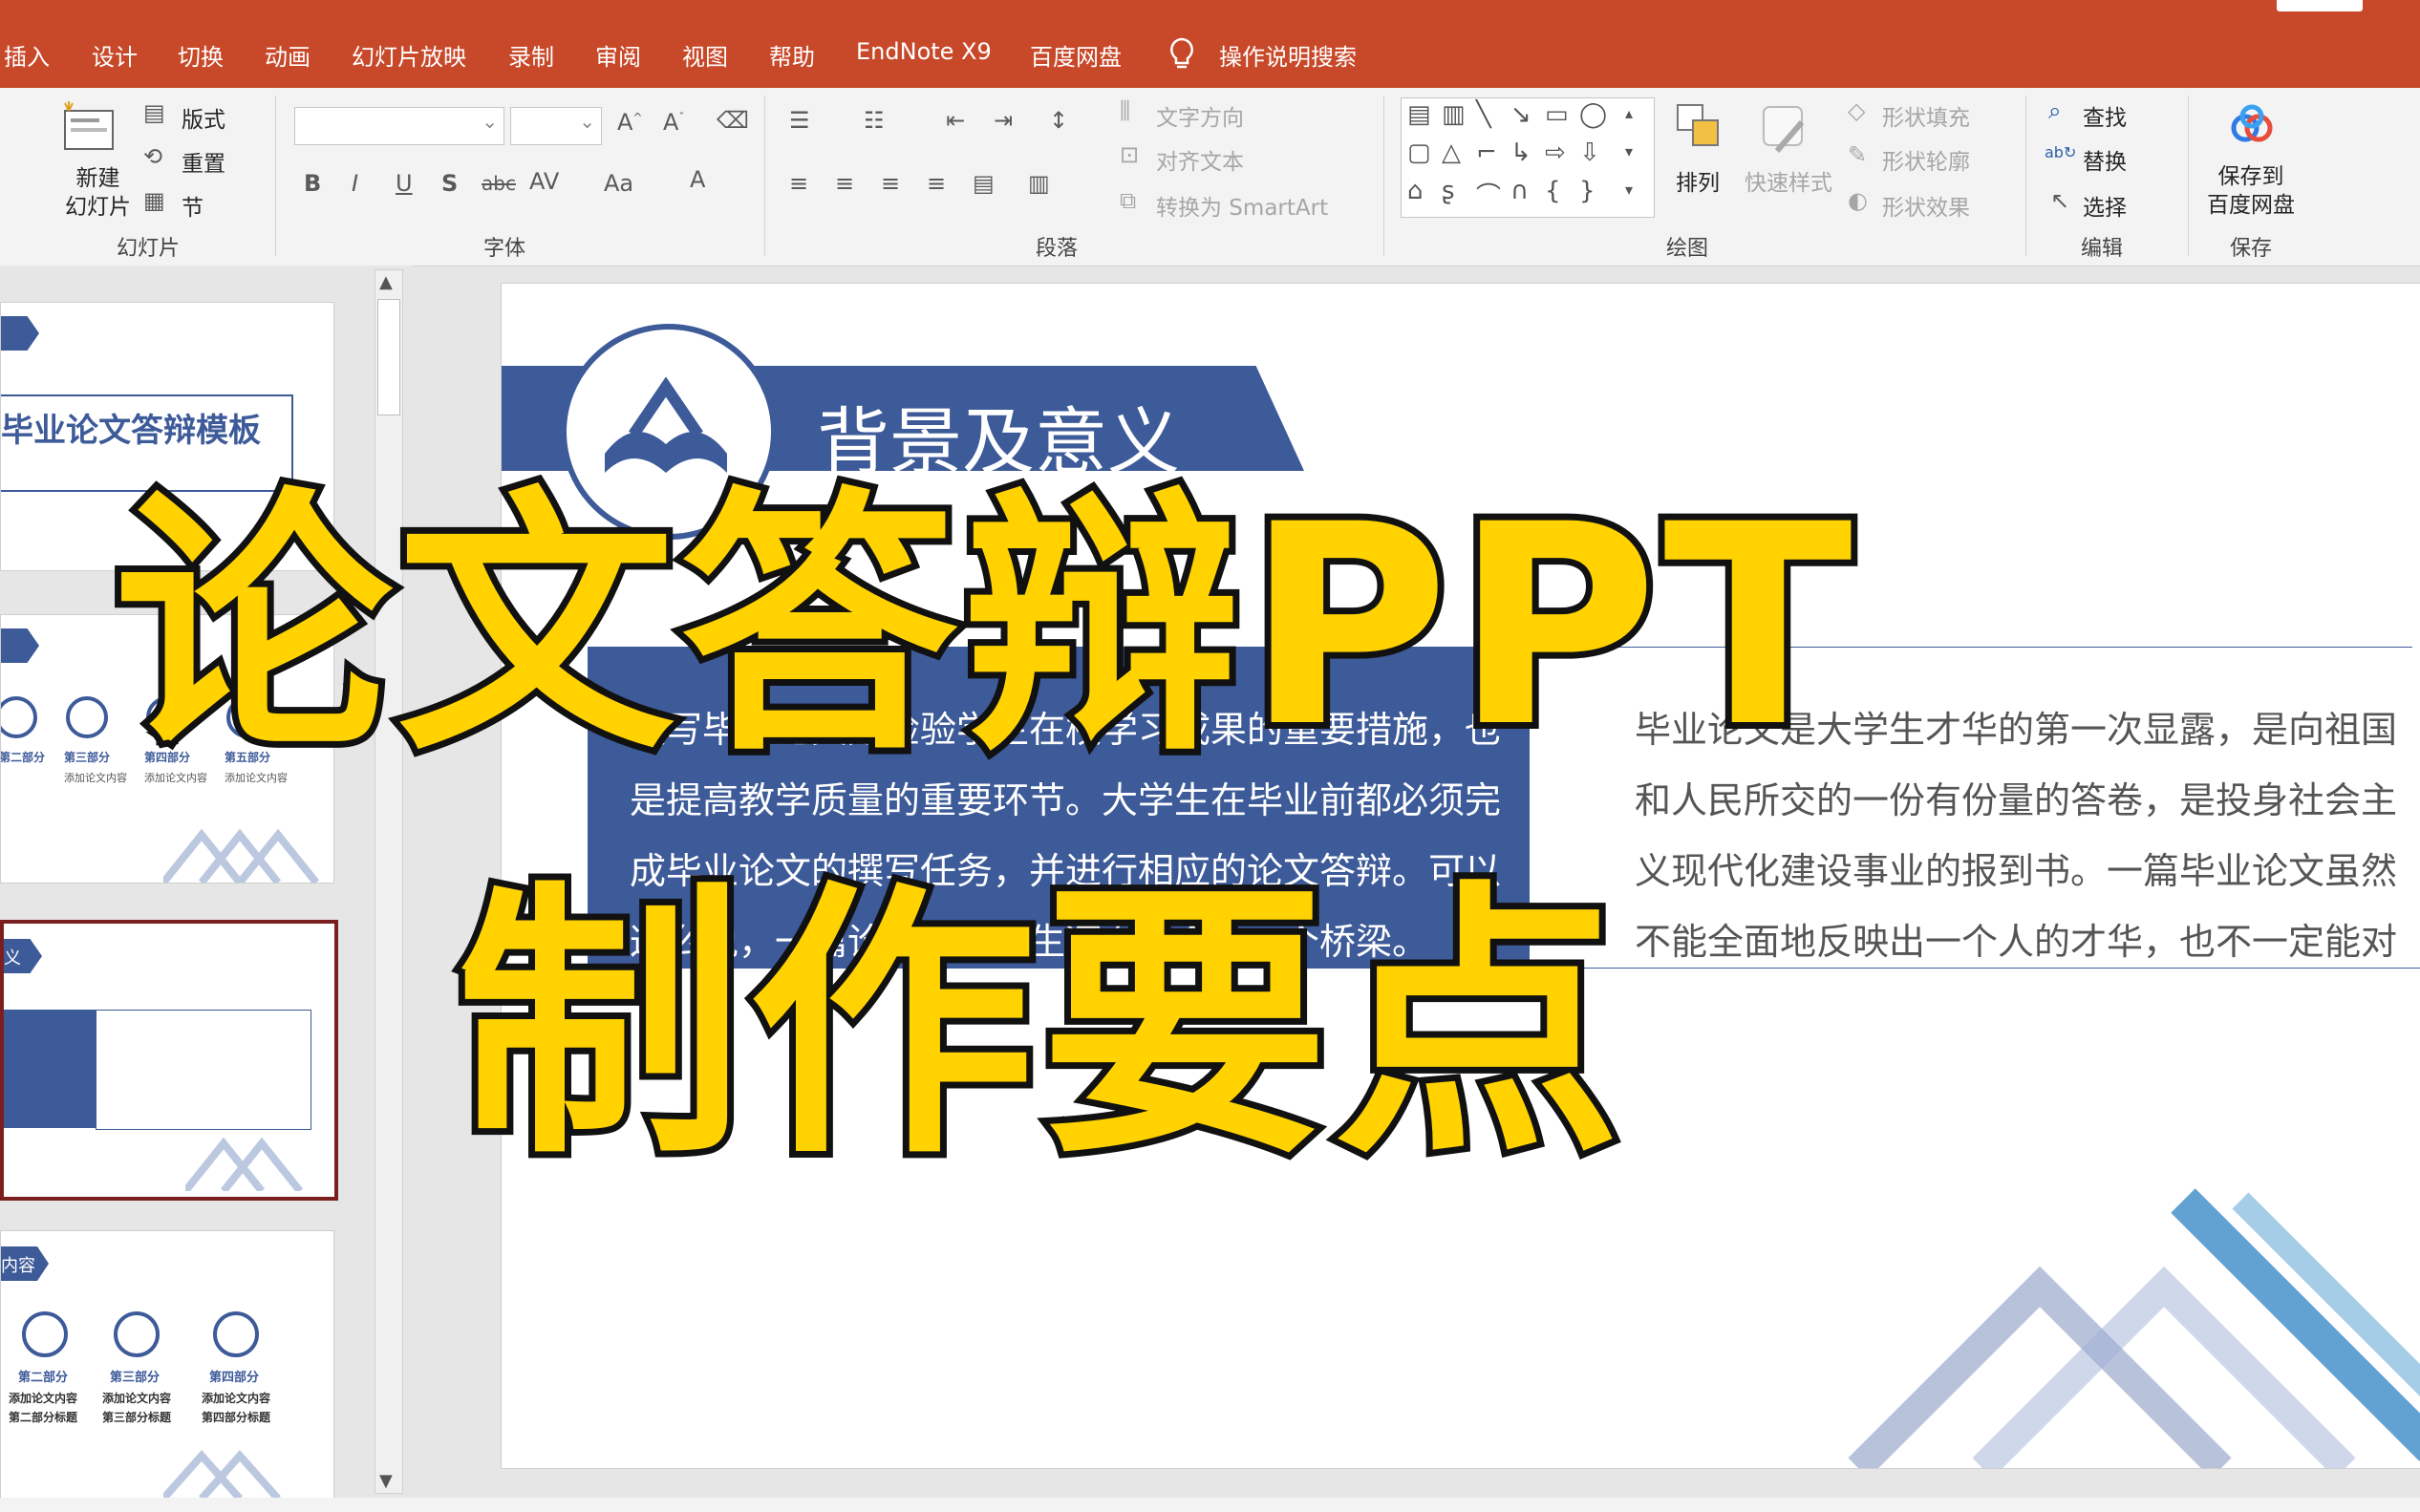 Image resolution: width=2420 pixels, height=1512 pixels. I want to click on curve-shape-icon: ∩, so click(1519, 191).